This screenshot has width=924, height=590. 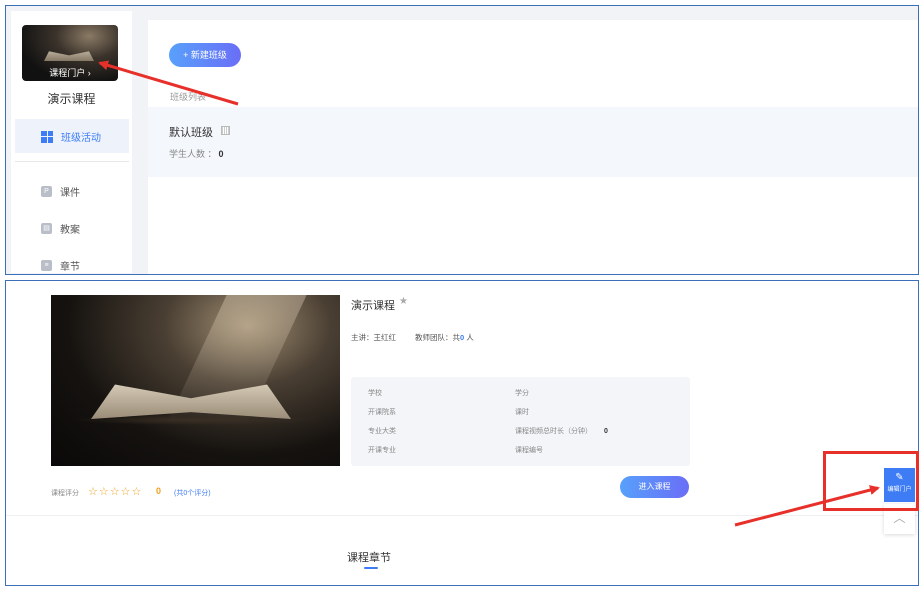 What do you see at coordinates (71, 99) in the screenshot?
I see `sidebar-course-title: 演示课程` at bounding box center [71, 99].